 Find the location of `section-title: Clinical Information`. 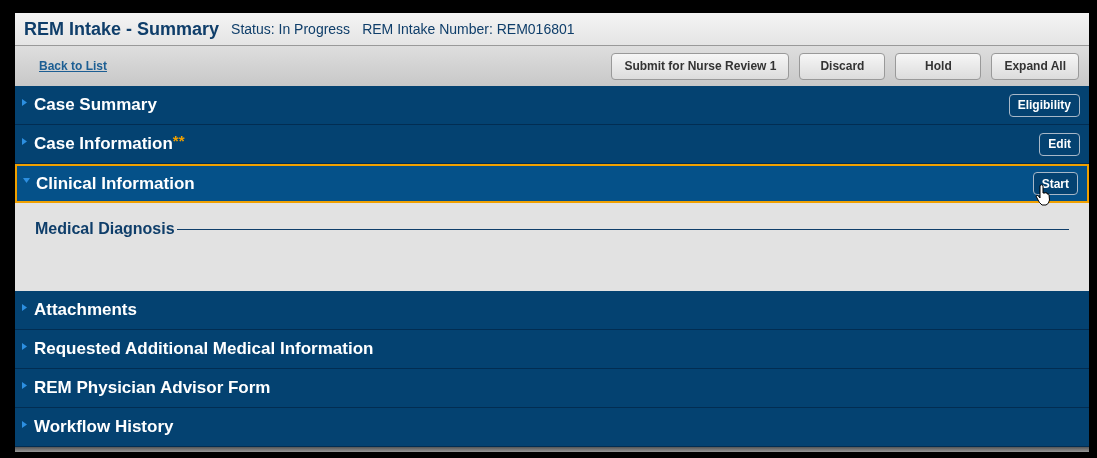

section-title: Clinical Information is located at coordinates (115, 183).